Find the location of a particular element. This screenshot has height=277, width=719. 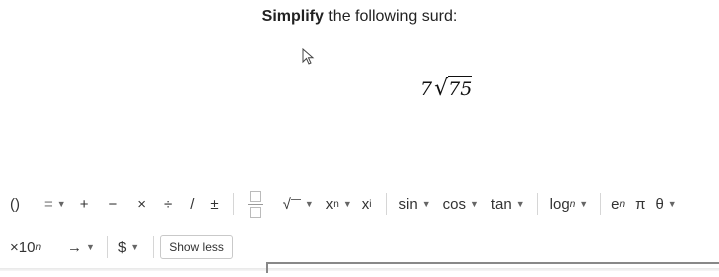

plusminus-button: ± is located at coordinates (214, 204).